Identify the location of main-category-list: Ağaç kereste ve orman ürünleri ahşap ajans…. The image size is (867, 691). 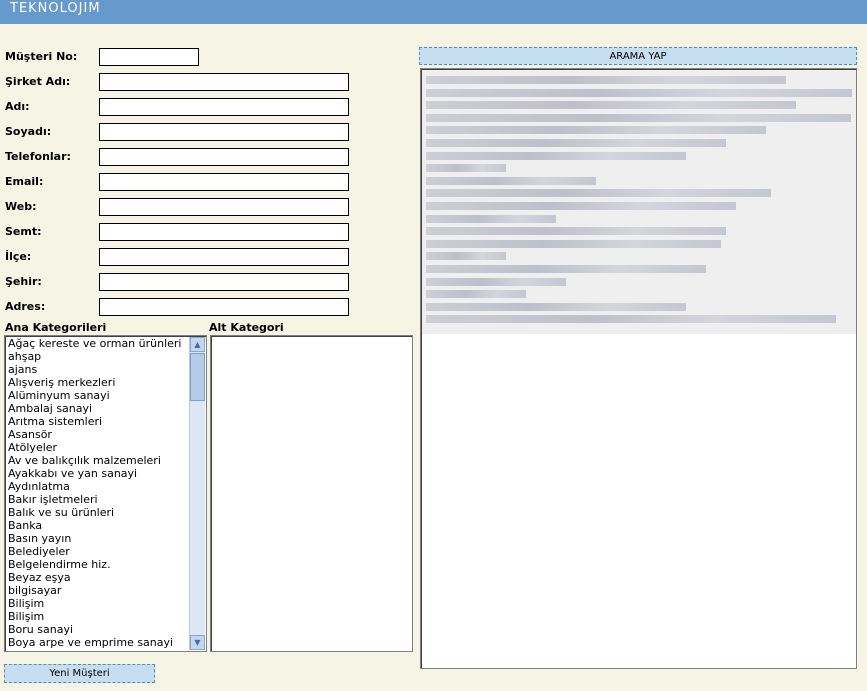
(105, 493).